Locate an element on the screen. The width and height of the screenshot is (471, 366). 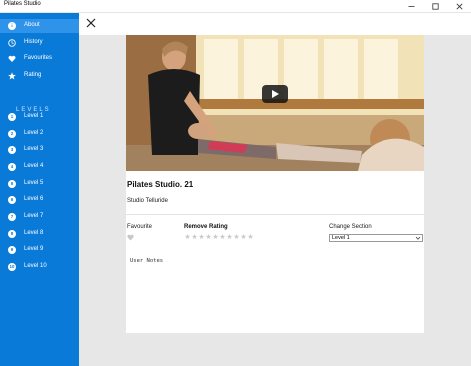
video-title: Pilates Studio. 21 is located at coordinates (160, 184).